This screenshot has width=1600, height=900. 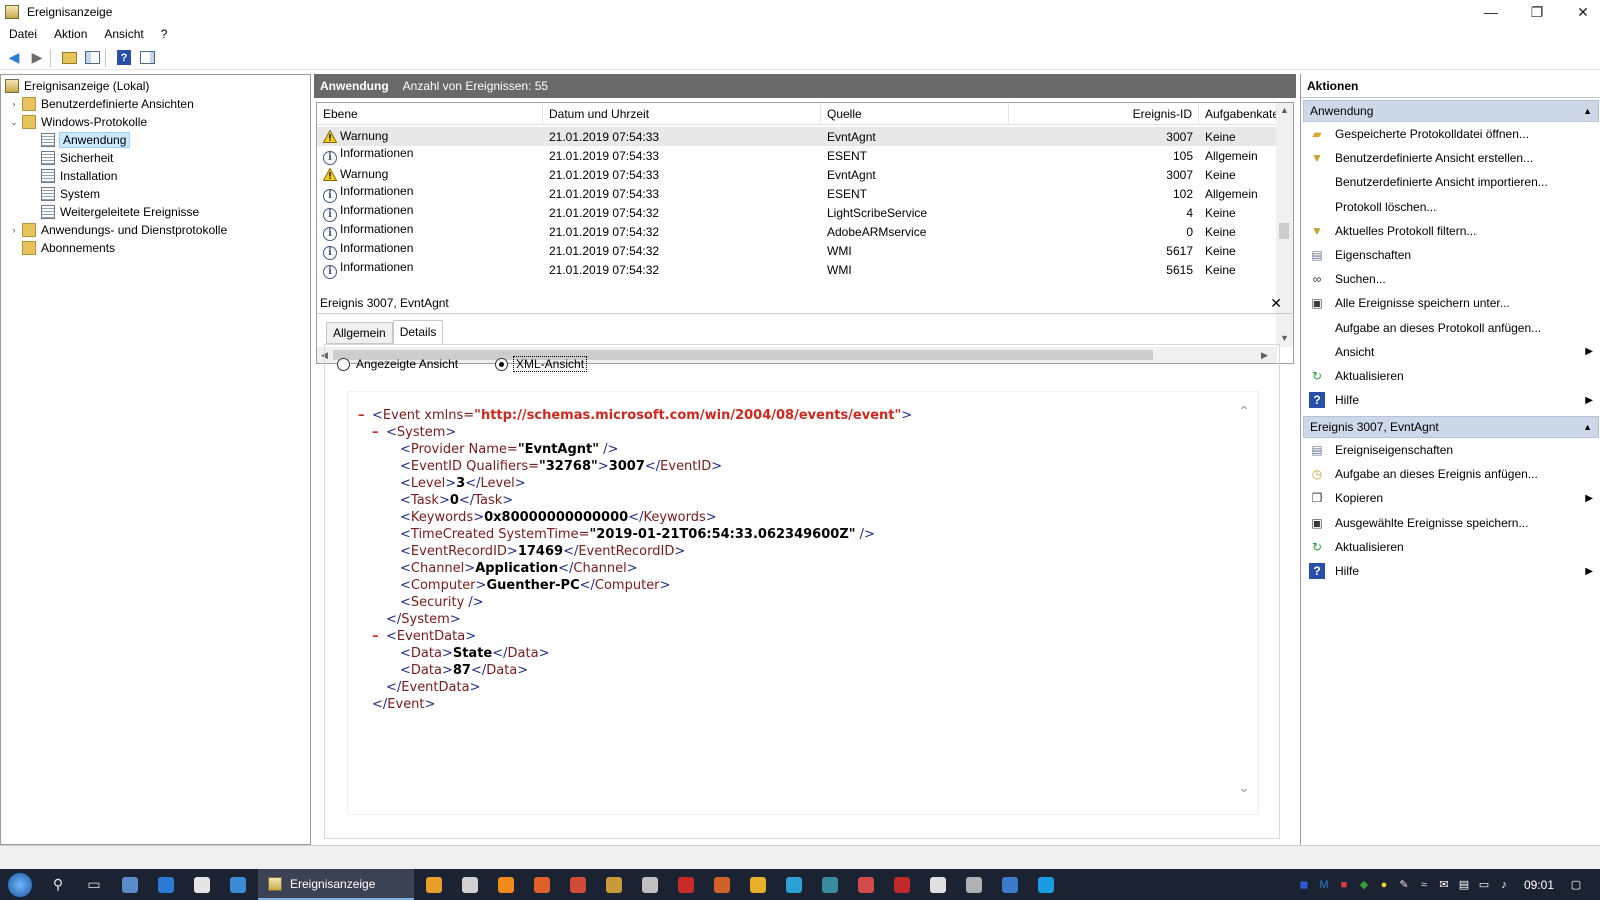 I want to click on minimize-button: —, so click(x=1491, y=12).